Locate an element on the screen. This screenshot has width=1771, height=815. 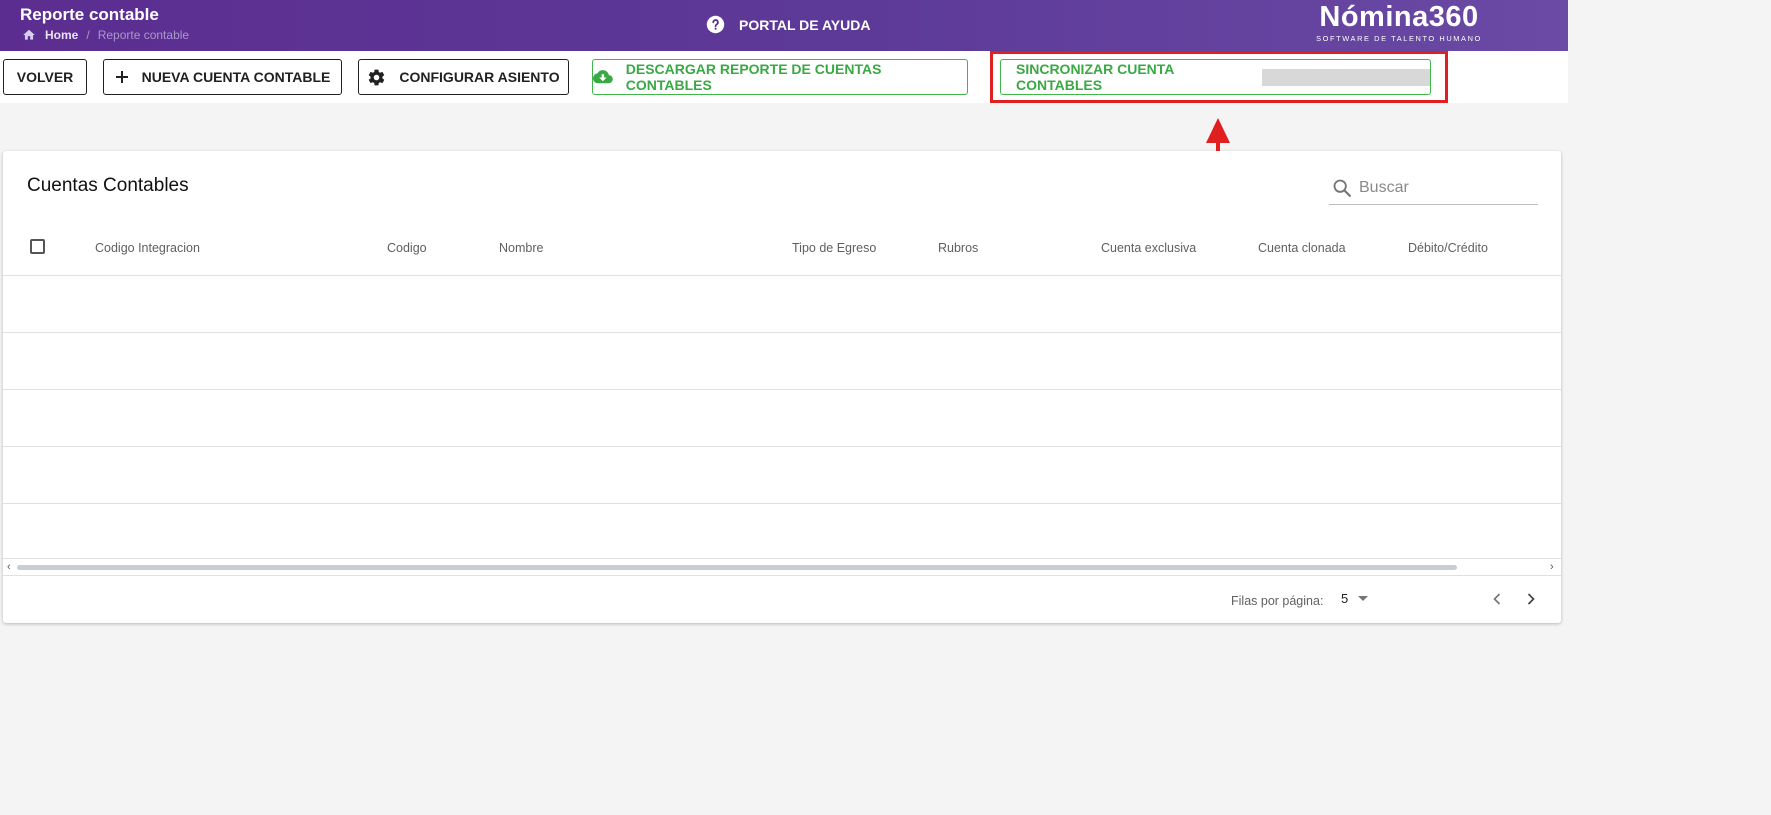
column-header-nombre: Nombre is located at coordinates (521, 248).